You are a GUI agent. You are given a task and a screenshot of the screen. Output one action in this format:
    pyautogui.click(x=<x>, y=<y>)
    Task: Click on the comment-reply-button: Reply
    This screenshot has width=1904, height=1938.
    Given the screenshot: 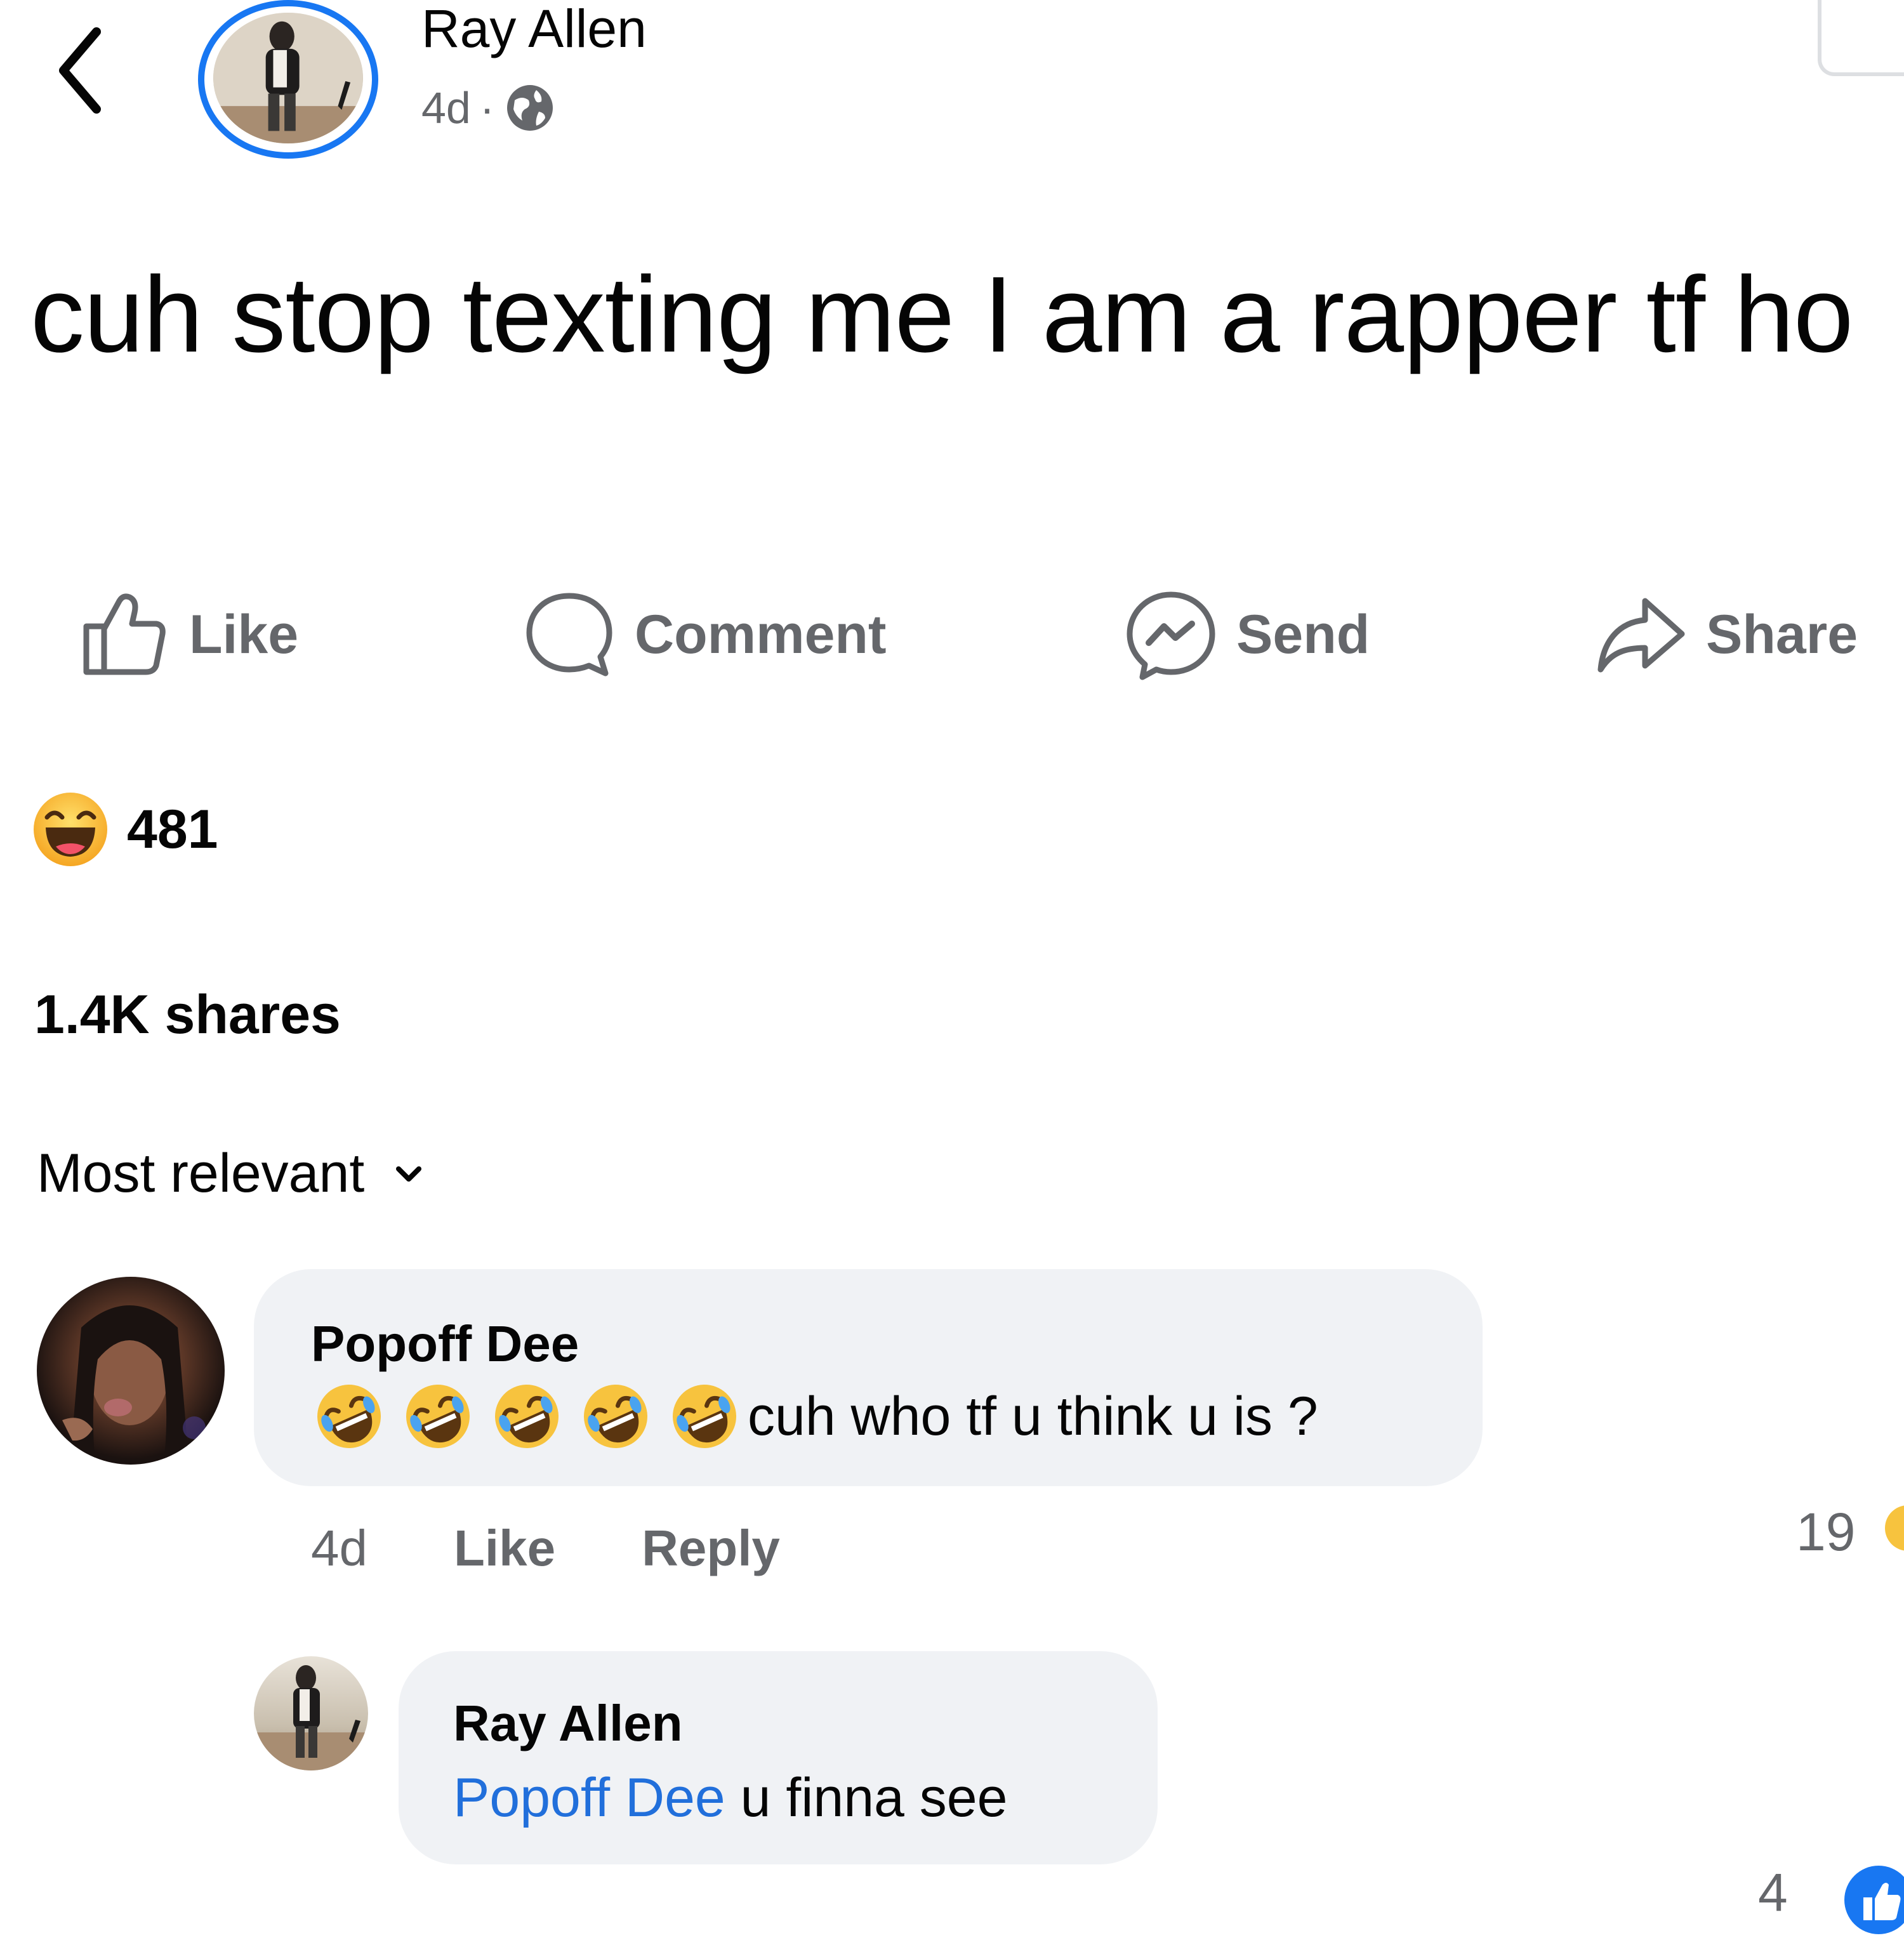 What is the action you would take?
    pyautogui.click(x=711, y=1548)
    